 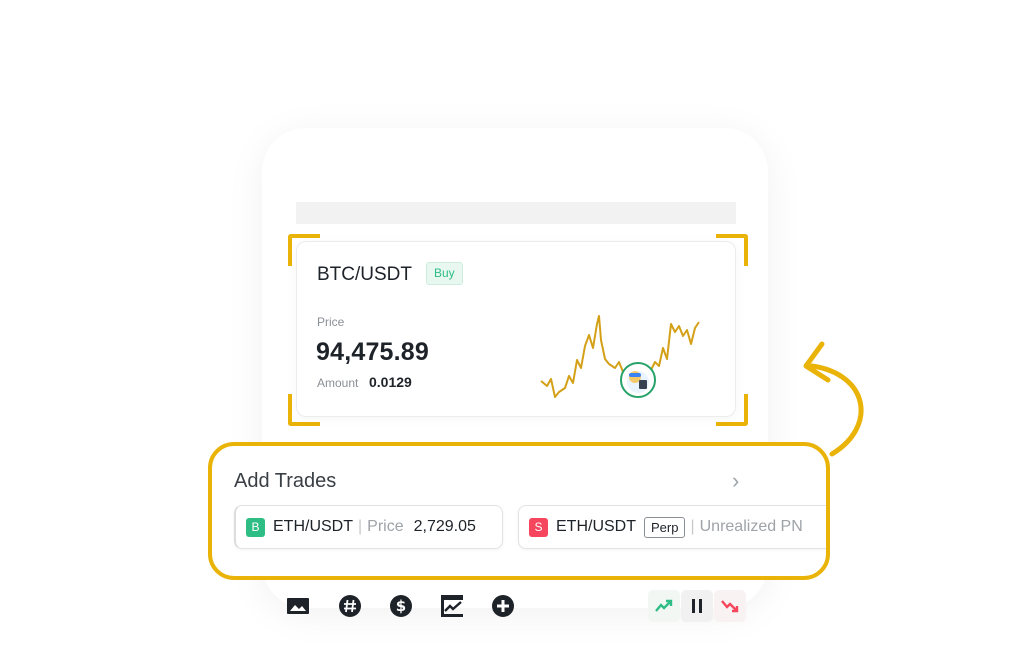 I want to click on pause-button, so click(x=697, y=606).